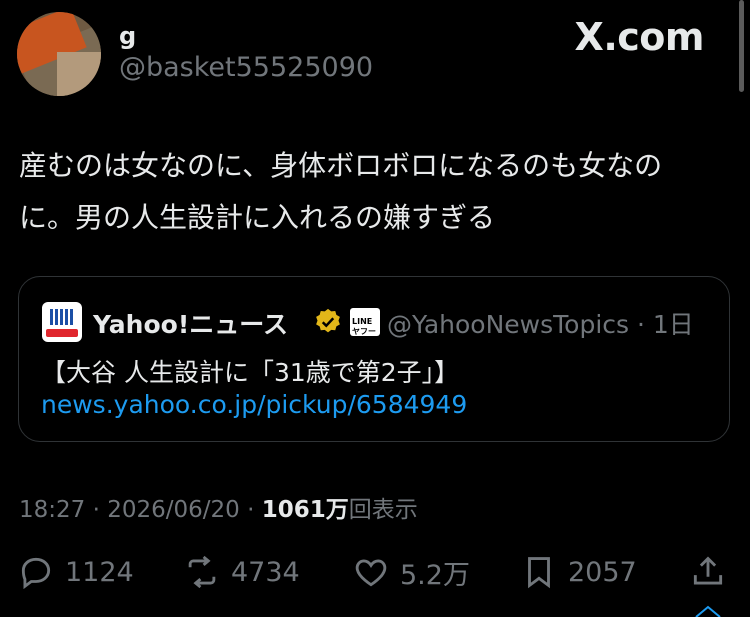  I want to click on bookmark-icon, so click(539, 573).